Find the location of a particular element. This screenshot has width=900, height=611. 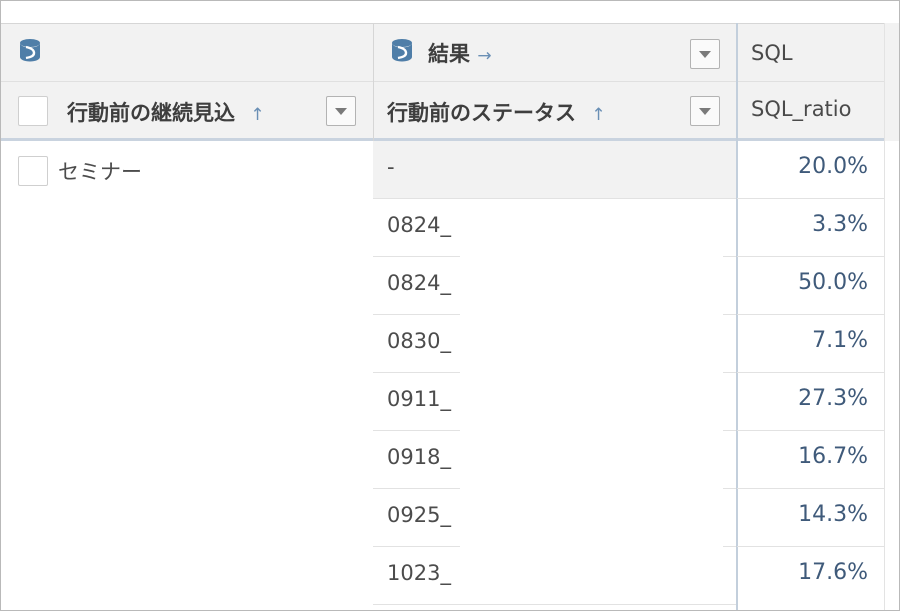

dataset-icon is located at coordinates (30, 50).